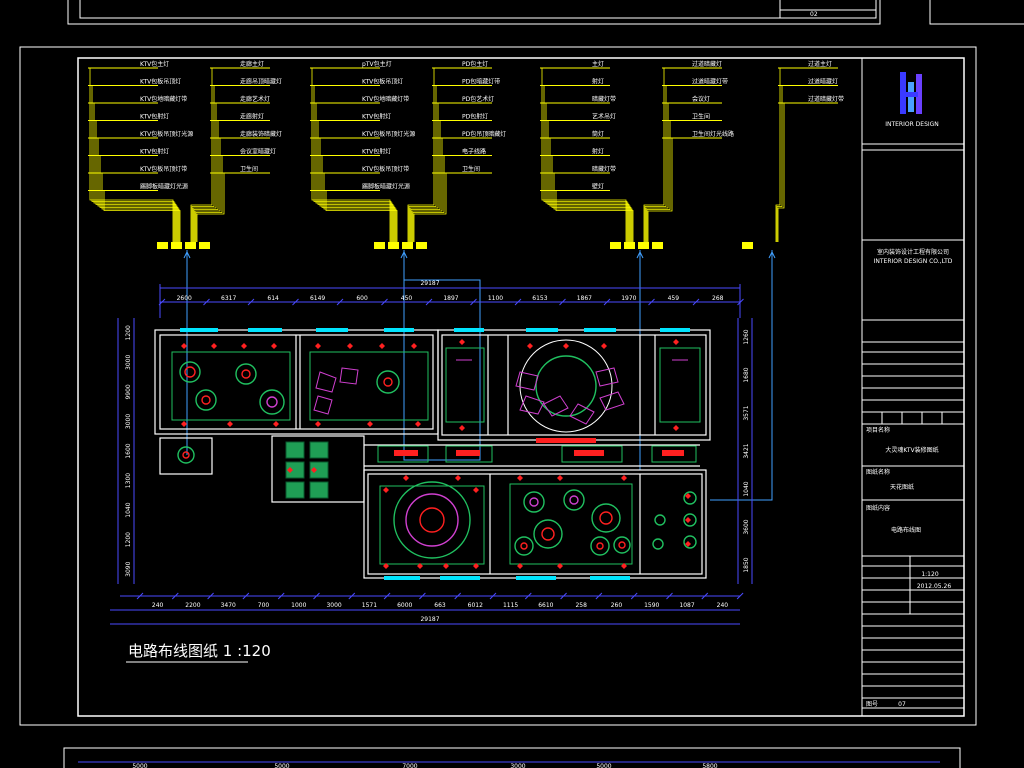 The width and height of the screenshot is (1024, 768). What do you see at coordinates (484, 134) in the screenshot?
I see `legend-label: PD包吊顶暗藏灯` at bounding box center [484, 134].